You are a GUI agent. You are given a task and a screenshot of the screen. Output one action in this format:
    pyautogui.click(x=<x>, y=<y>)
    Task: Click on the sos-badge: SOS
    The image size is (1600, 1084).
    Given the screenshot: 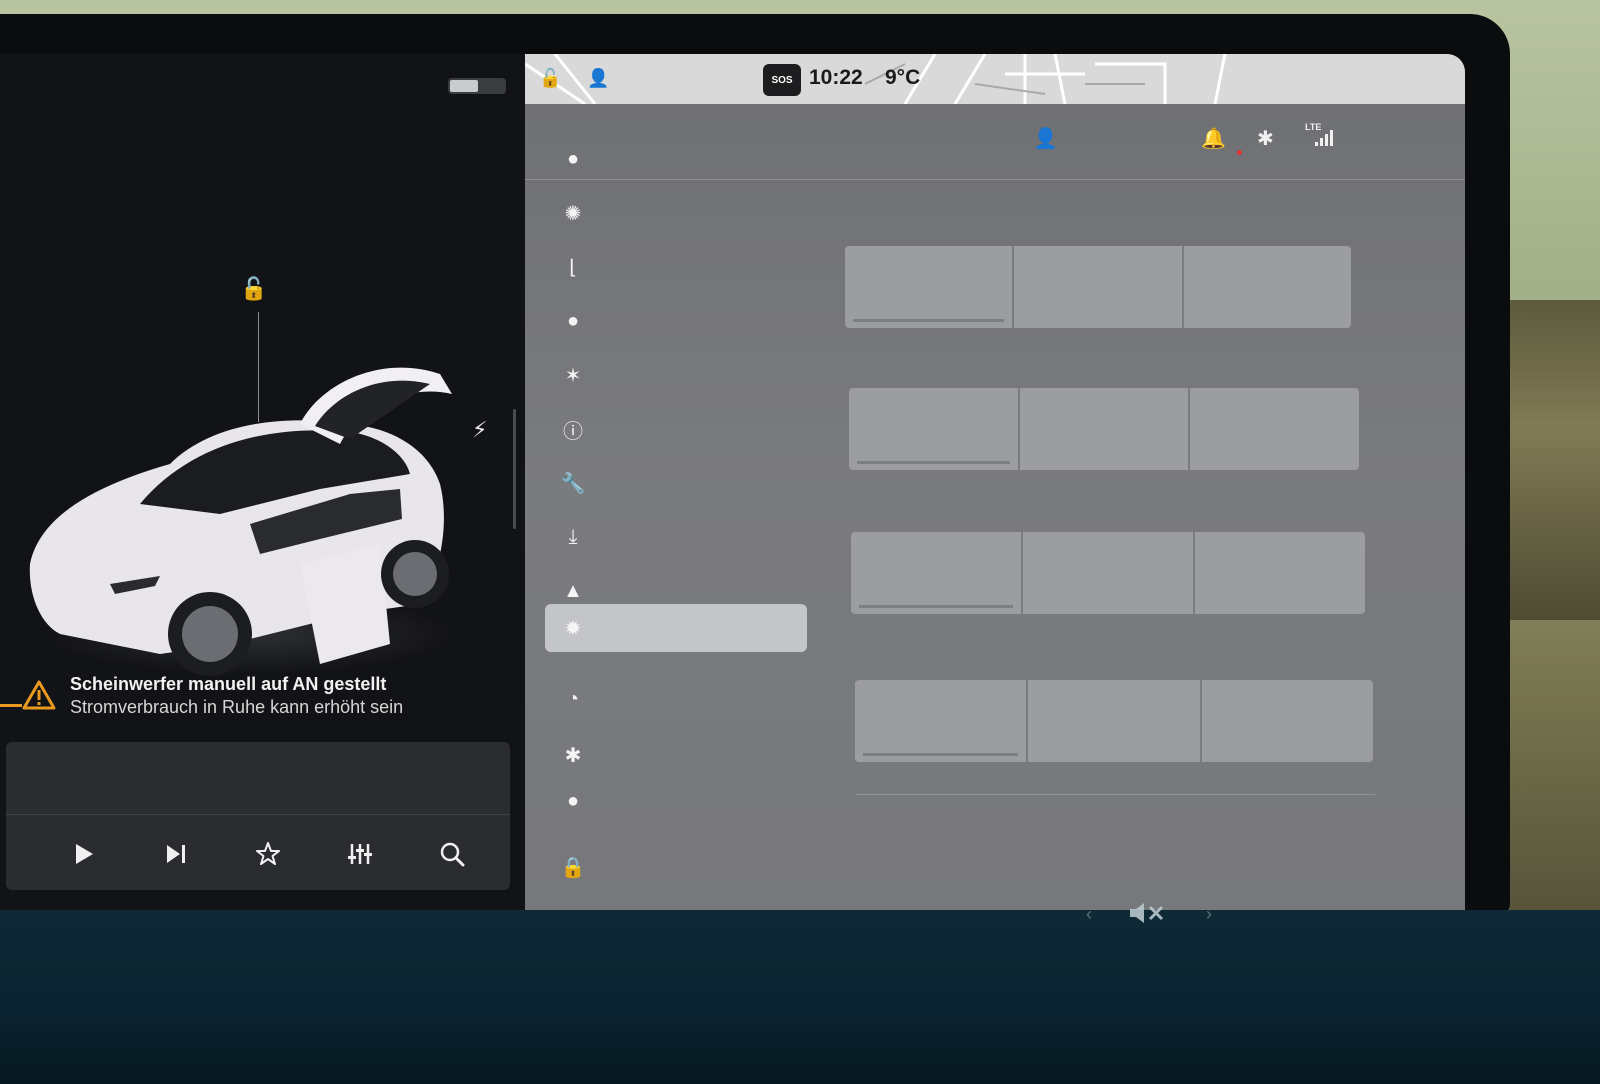 What is the action you would take?
    pyautogui.click(x=782, y=80)
    